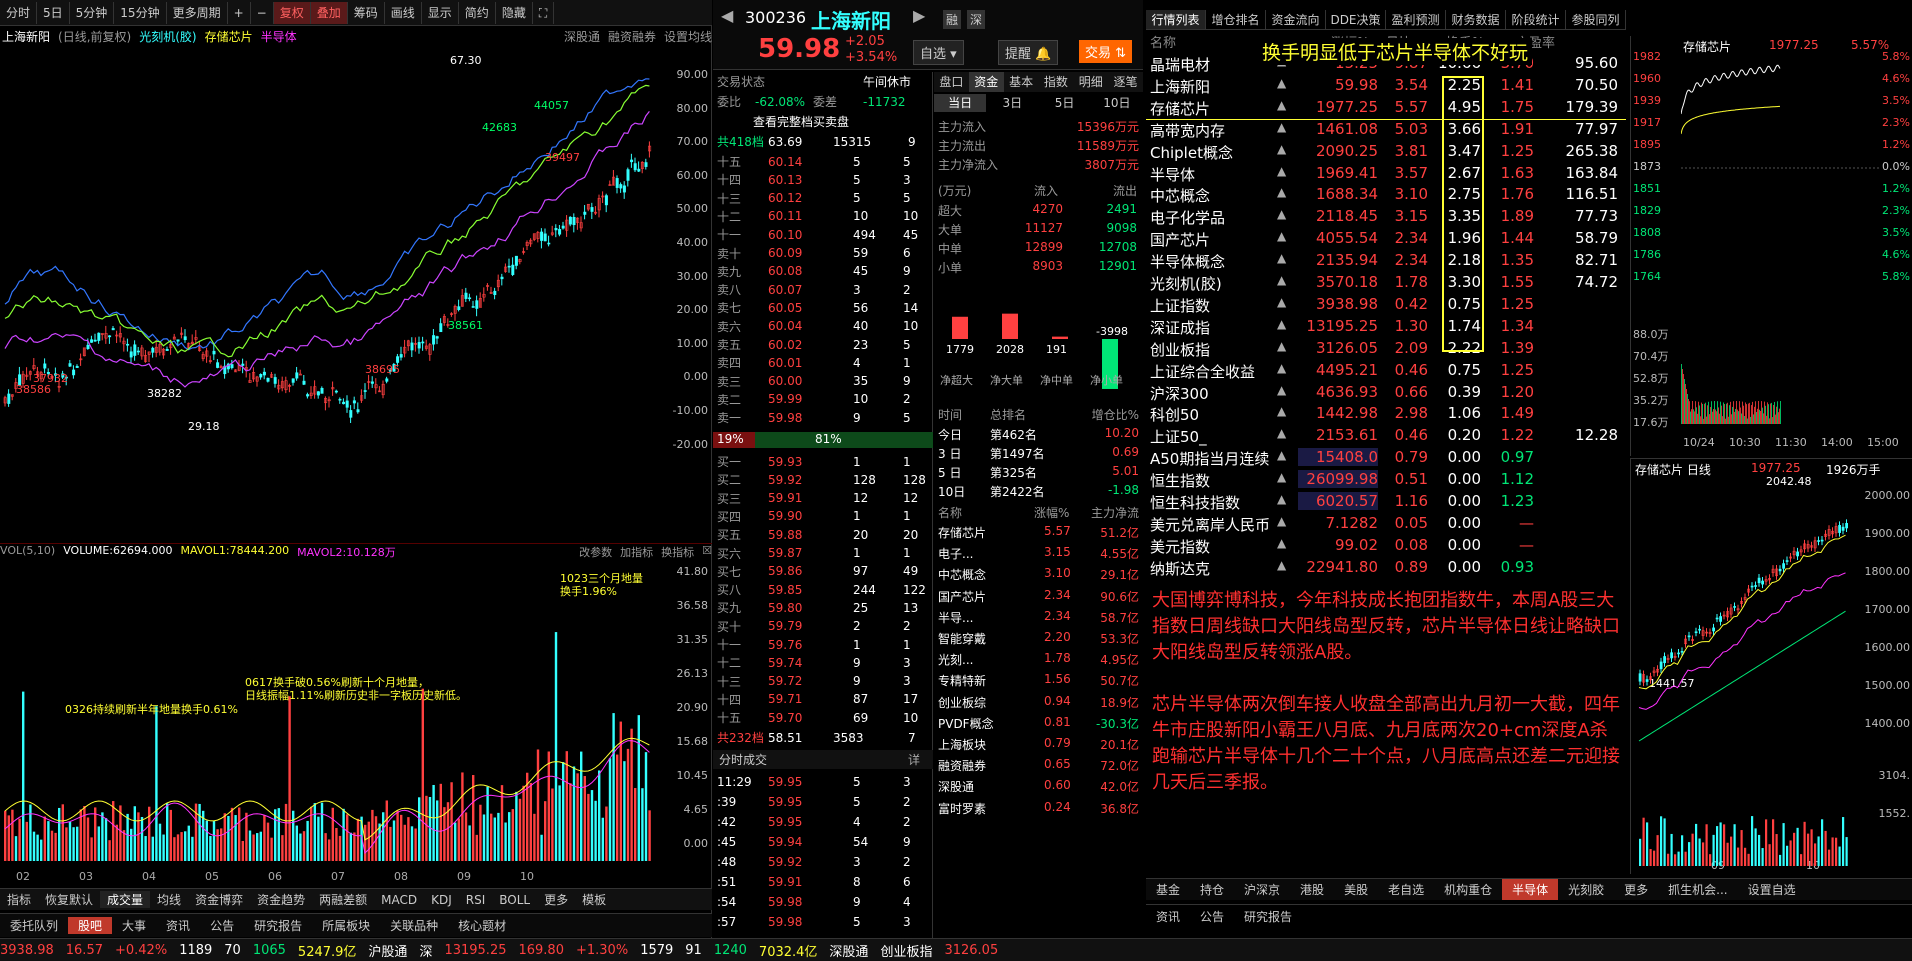 This screenshot has width=1912, height=961. What do you see at coordinates (19, 899) in the screenshot?
I see `indicator-tab: 指标` at bounding box center [19, 899].